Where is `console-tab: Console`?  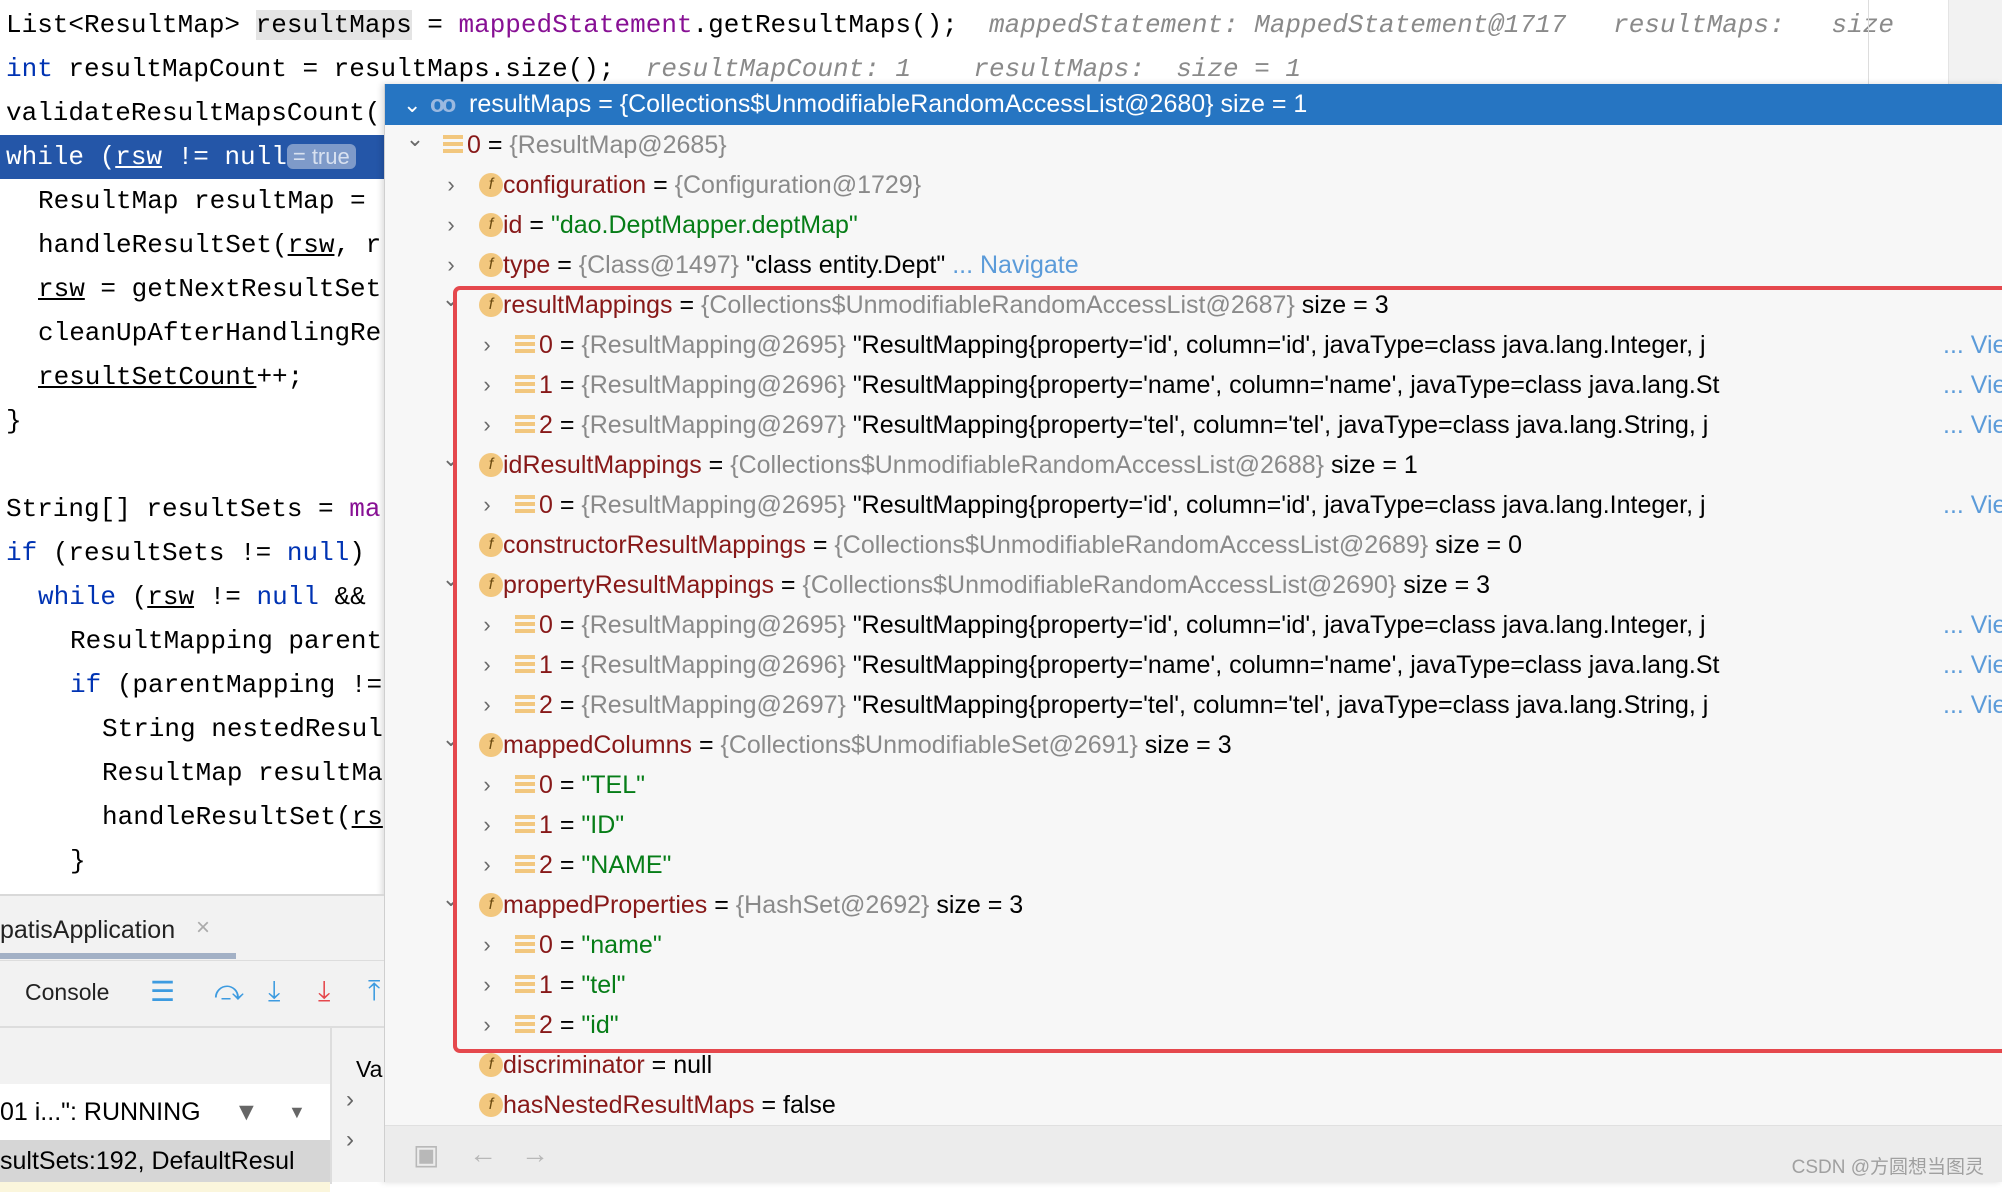 console-tab: Console is located at coordinates (67, 992).